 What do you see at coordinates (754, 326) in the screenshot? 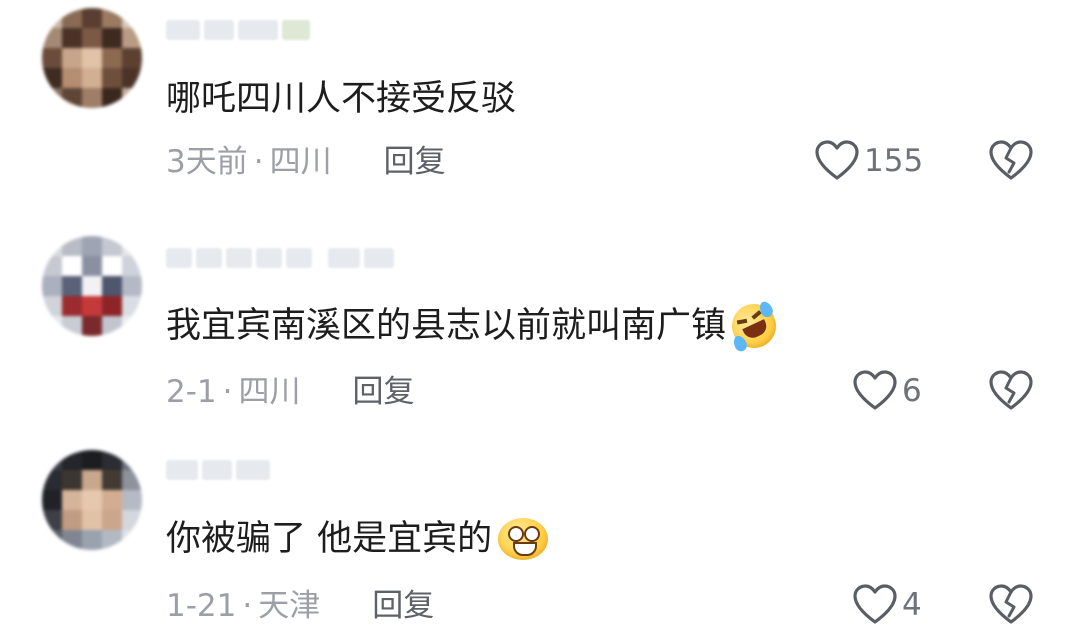
I see `rofl-emoji-icon` at bounding box center [754, 326].